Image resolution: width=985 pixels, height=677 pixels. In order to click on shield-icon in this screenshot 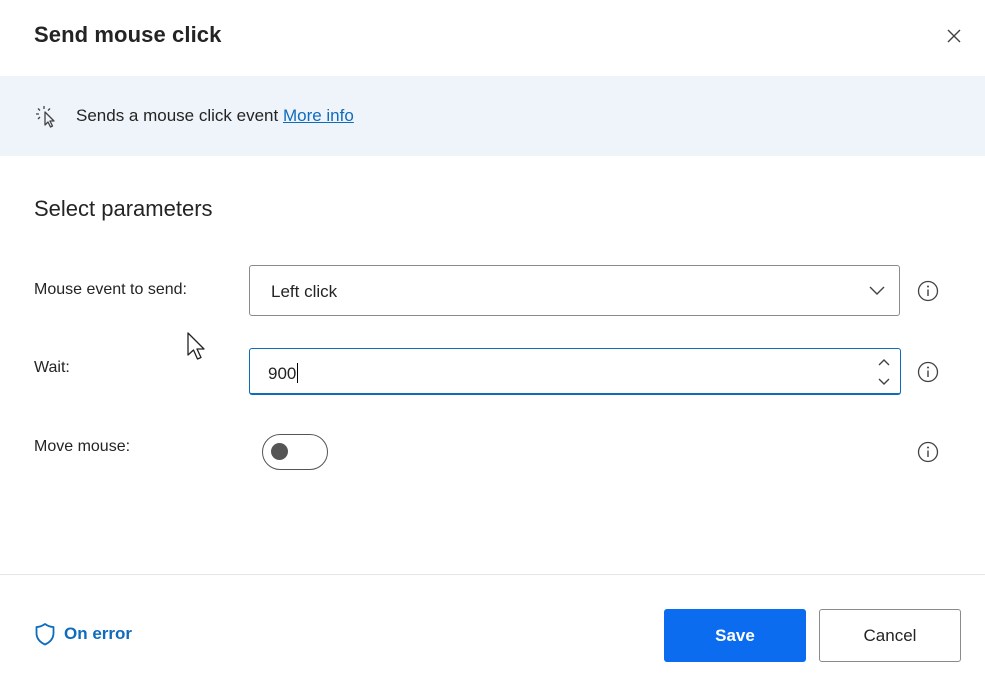, I will do `click(45, 634)`.